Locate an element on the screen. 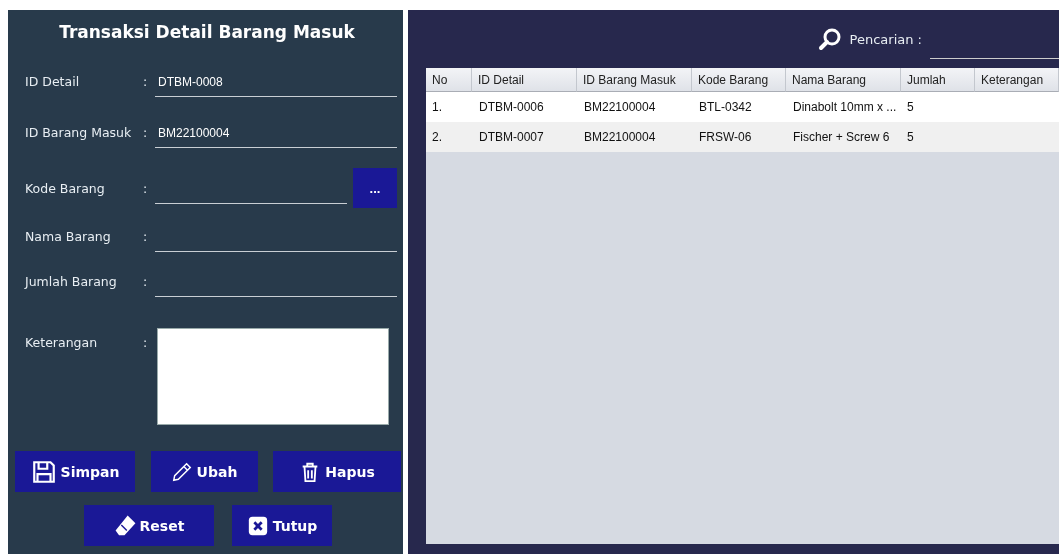 Image resolution: width=1059 pixels, height=554 pixels. column-header: Keterangan is located at coordinates (1017, 80).